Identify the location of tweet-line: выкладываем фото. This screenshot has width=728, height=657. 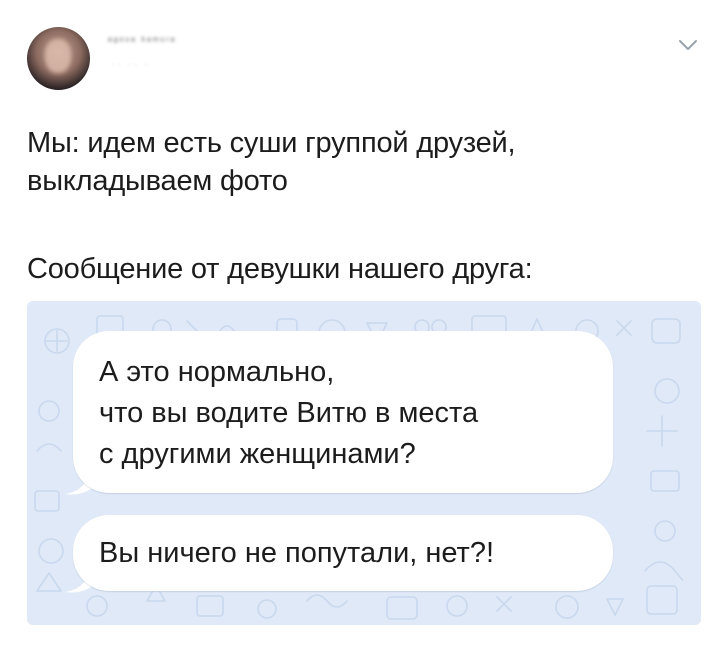
(157, 181).